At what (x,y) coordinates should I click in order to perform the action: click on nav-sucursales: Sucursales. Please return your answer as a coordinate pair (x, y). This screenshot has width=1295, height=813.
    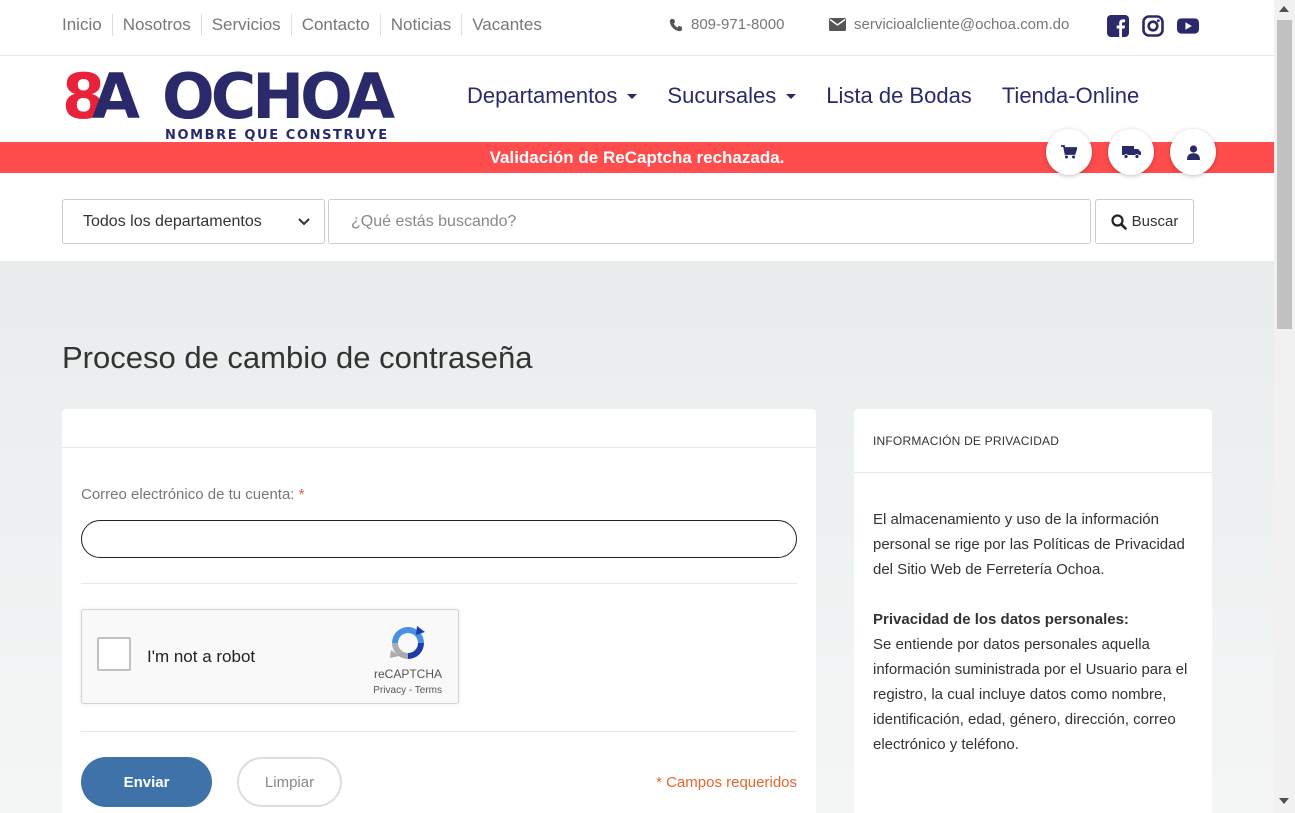
    Looking at the image, I should click on (732, 96).